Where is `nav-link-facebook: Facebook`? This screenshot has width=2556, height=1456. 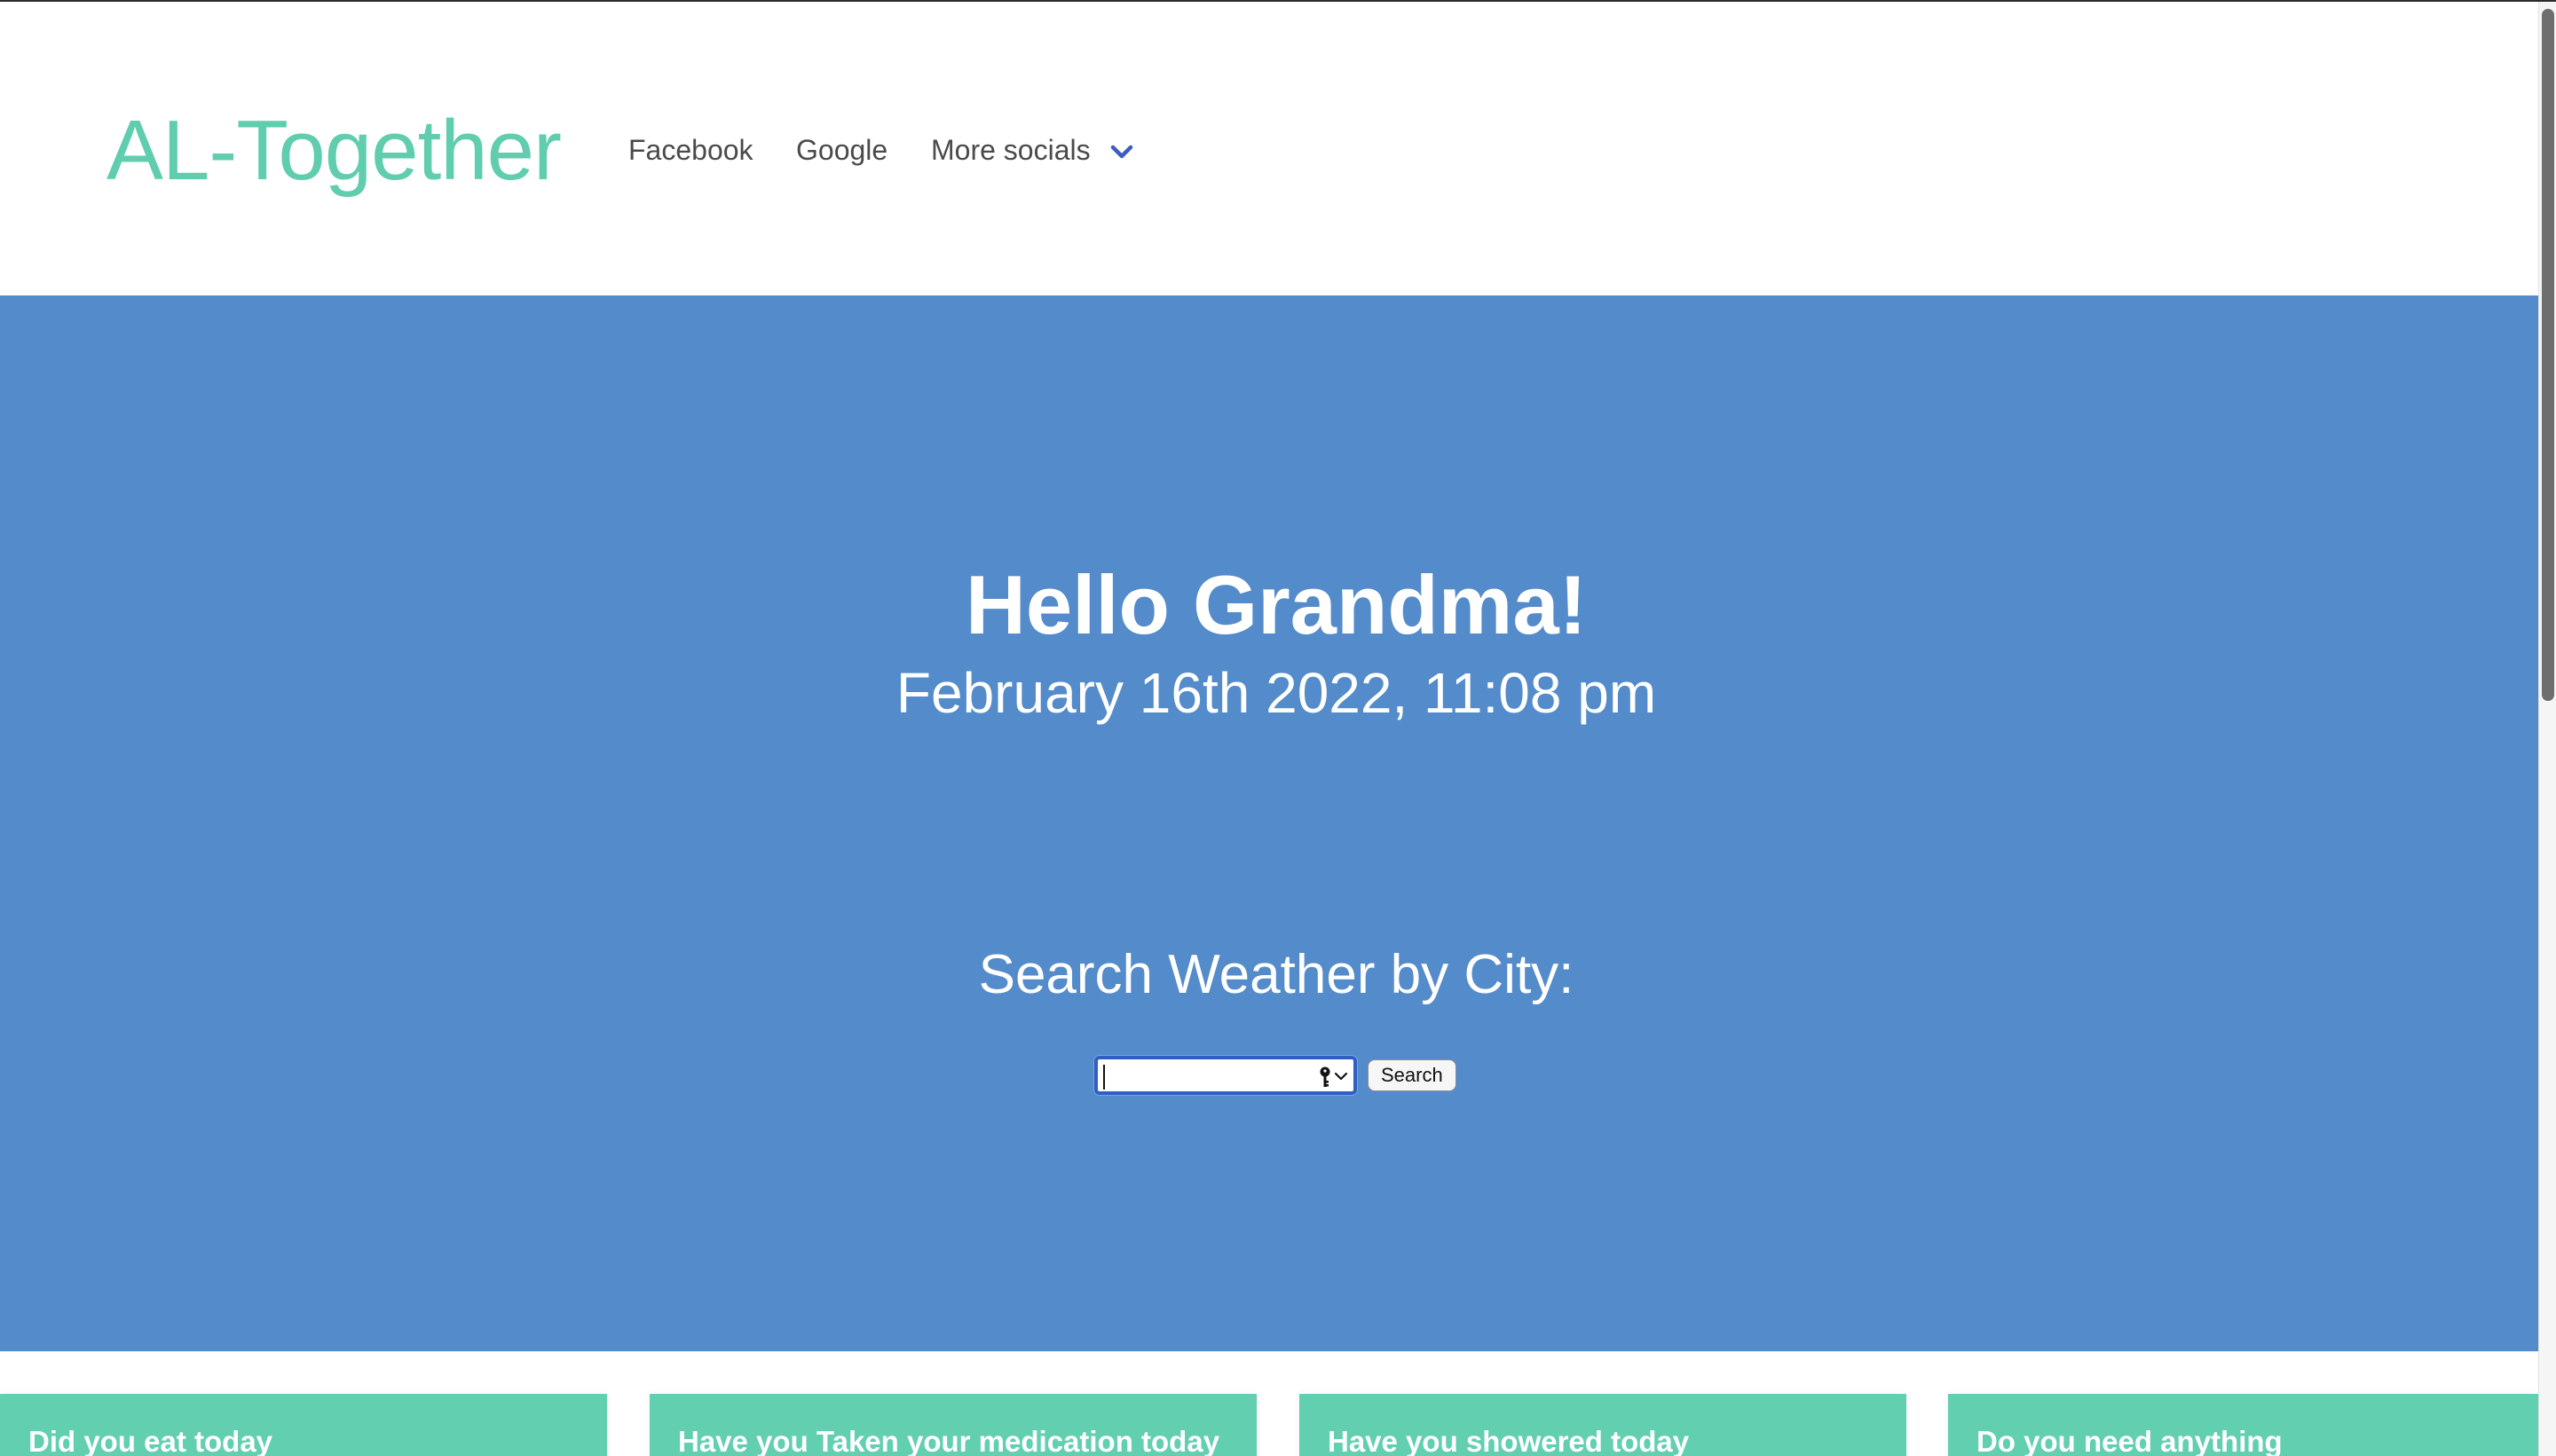
nav-link-facebook: Facebook is located at coordinates (690, 150).